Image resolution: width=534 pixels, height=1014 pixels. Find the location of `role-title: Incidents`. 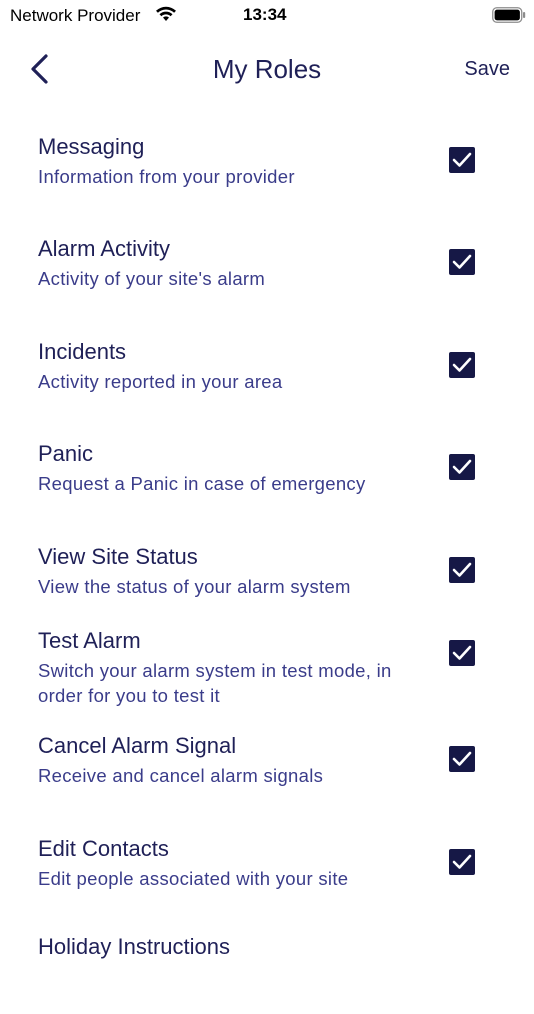

role-title: Incidents is located at coordinates (82, 351).